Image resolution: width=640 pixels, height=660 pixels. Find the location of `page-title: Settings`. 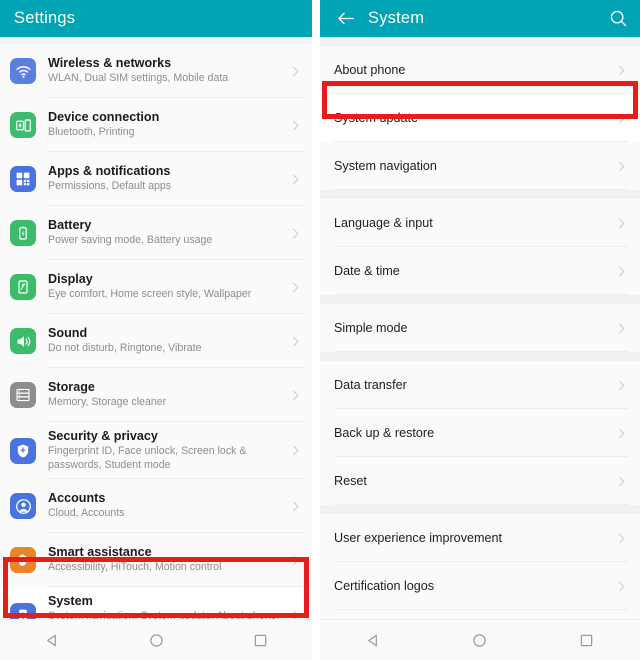

page-title: Settings is located at coordinates (45, 18).